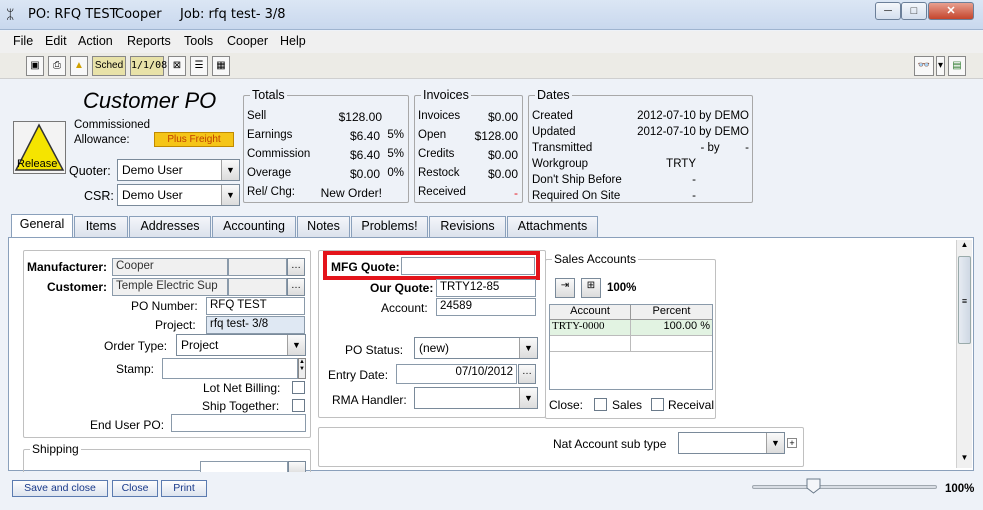  I want to click on scroll-thumb: ≡, so click(964, 300).